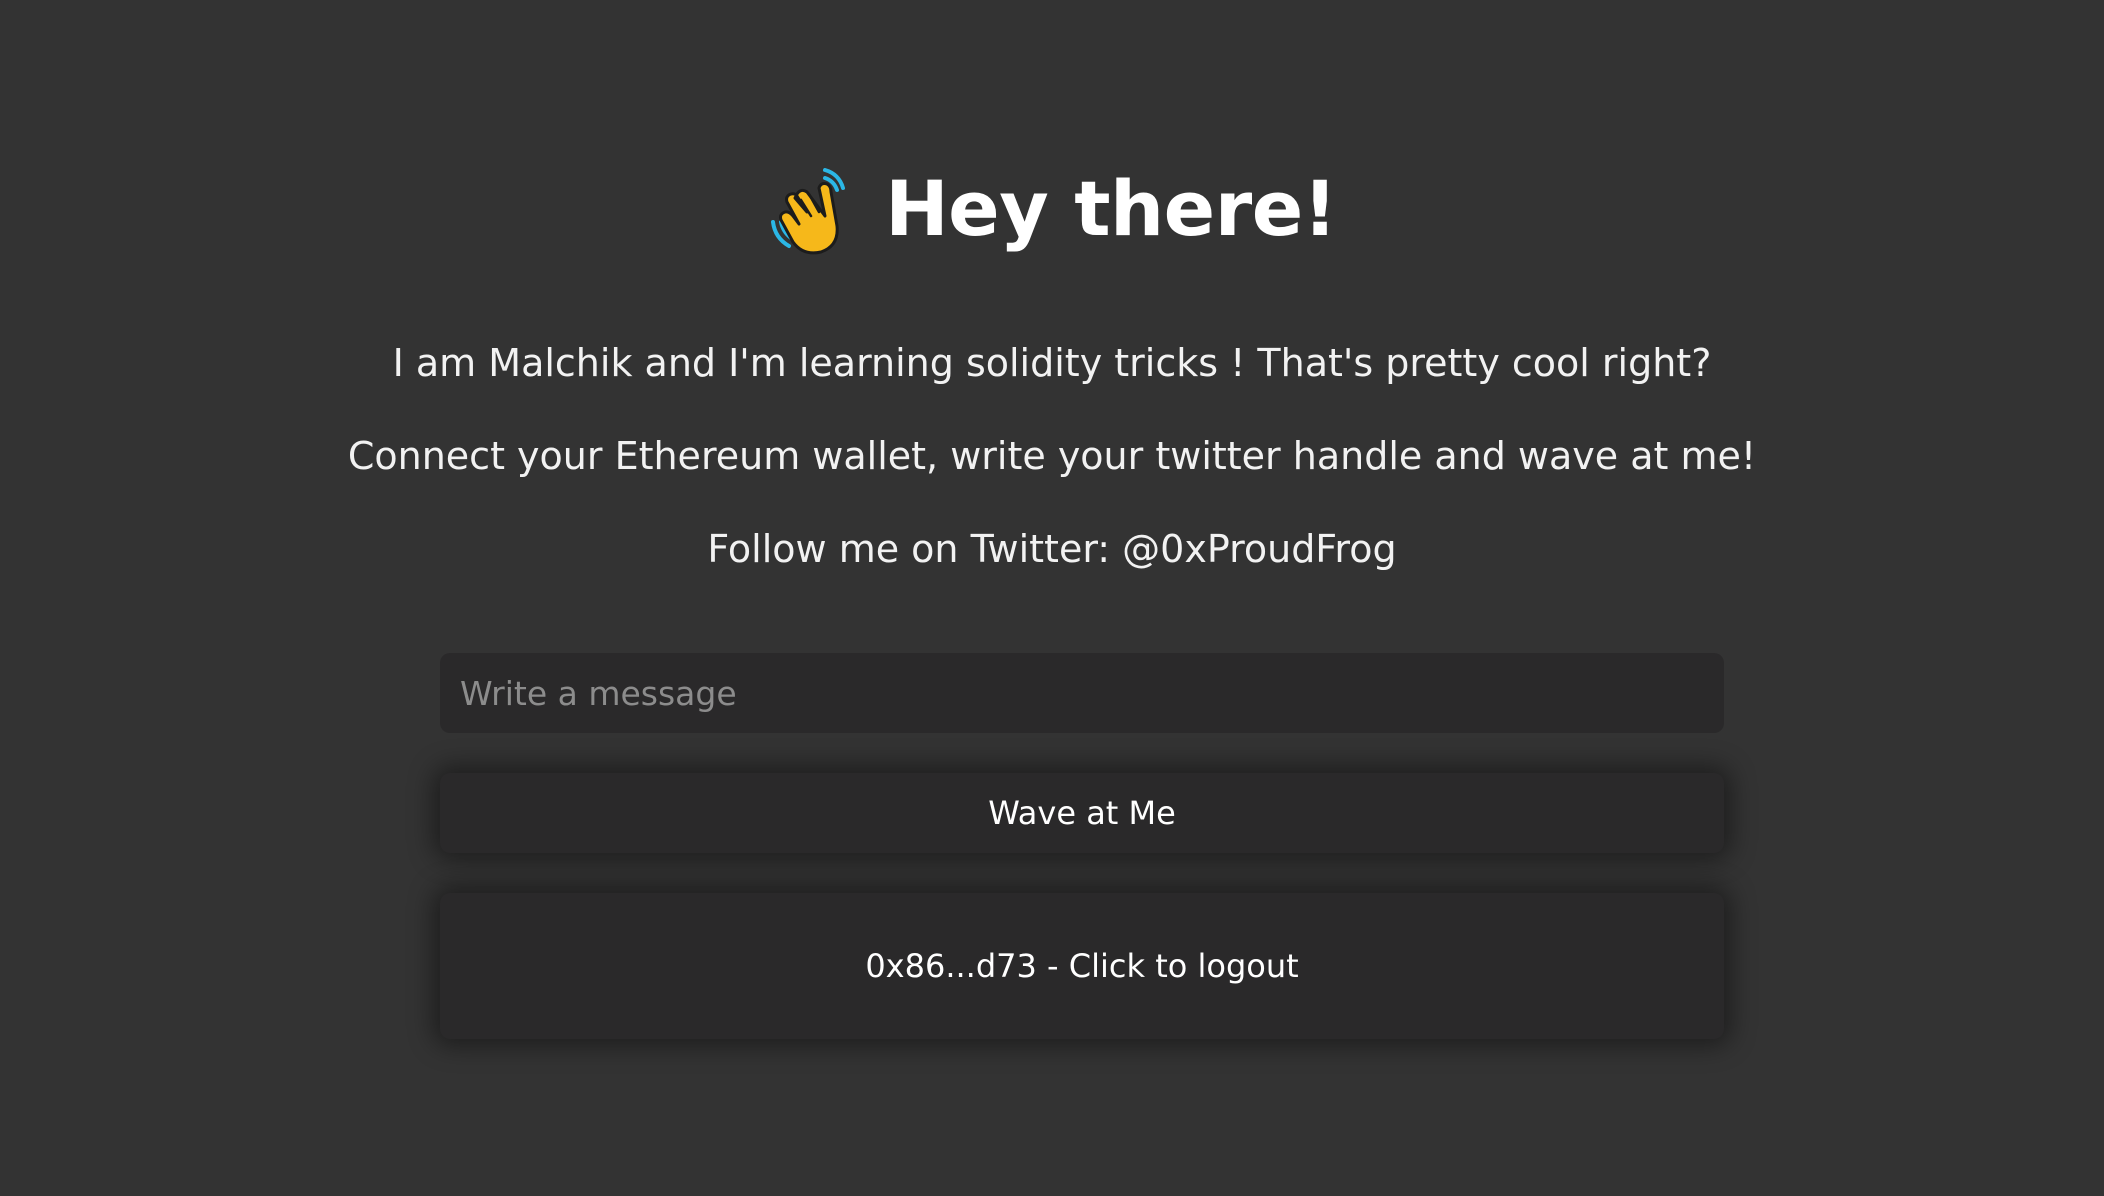  I want to click on logout-button: 0x86...d73 - Click to logout, so click(1082, 966).